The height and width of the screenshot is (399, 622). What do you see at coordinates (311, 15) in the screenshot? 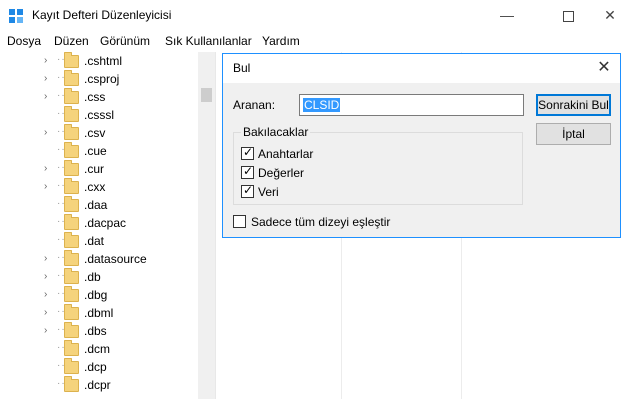
I see `title-bar: Kayıt Defteri Düzenleyicisi — ✕` at bounding box center [311, 15].